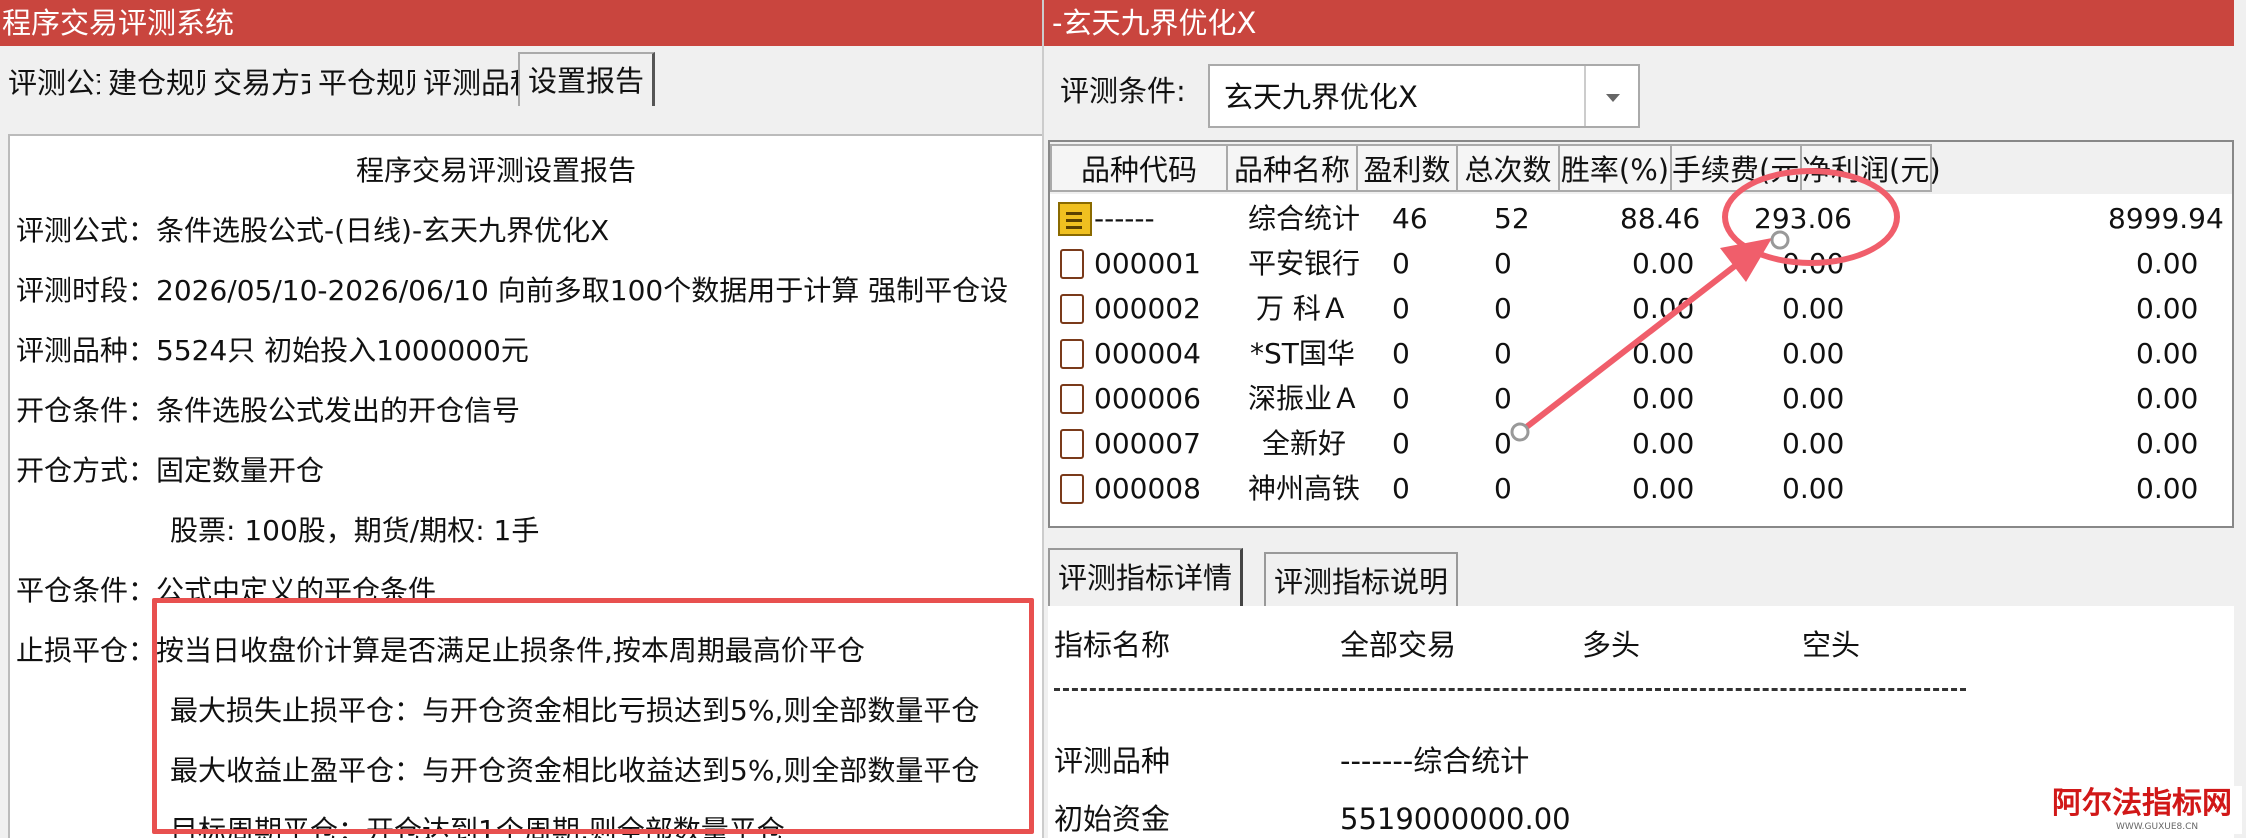  I want to click on divider, so click(1510, 689).